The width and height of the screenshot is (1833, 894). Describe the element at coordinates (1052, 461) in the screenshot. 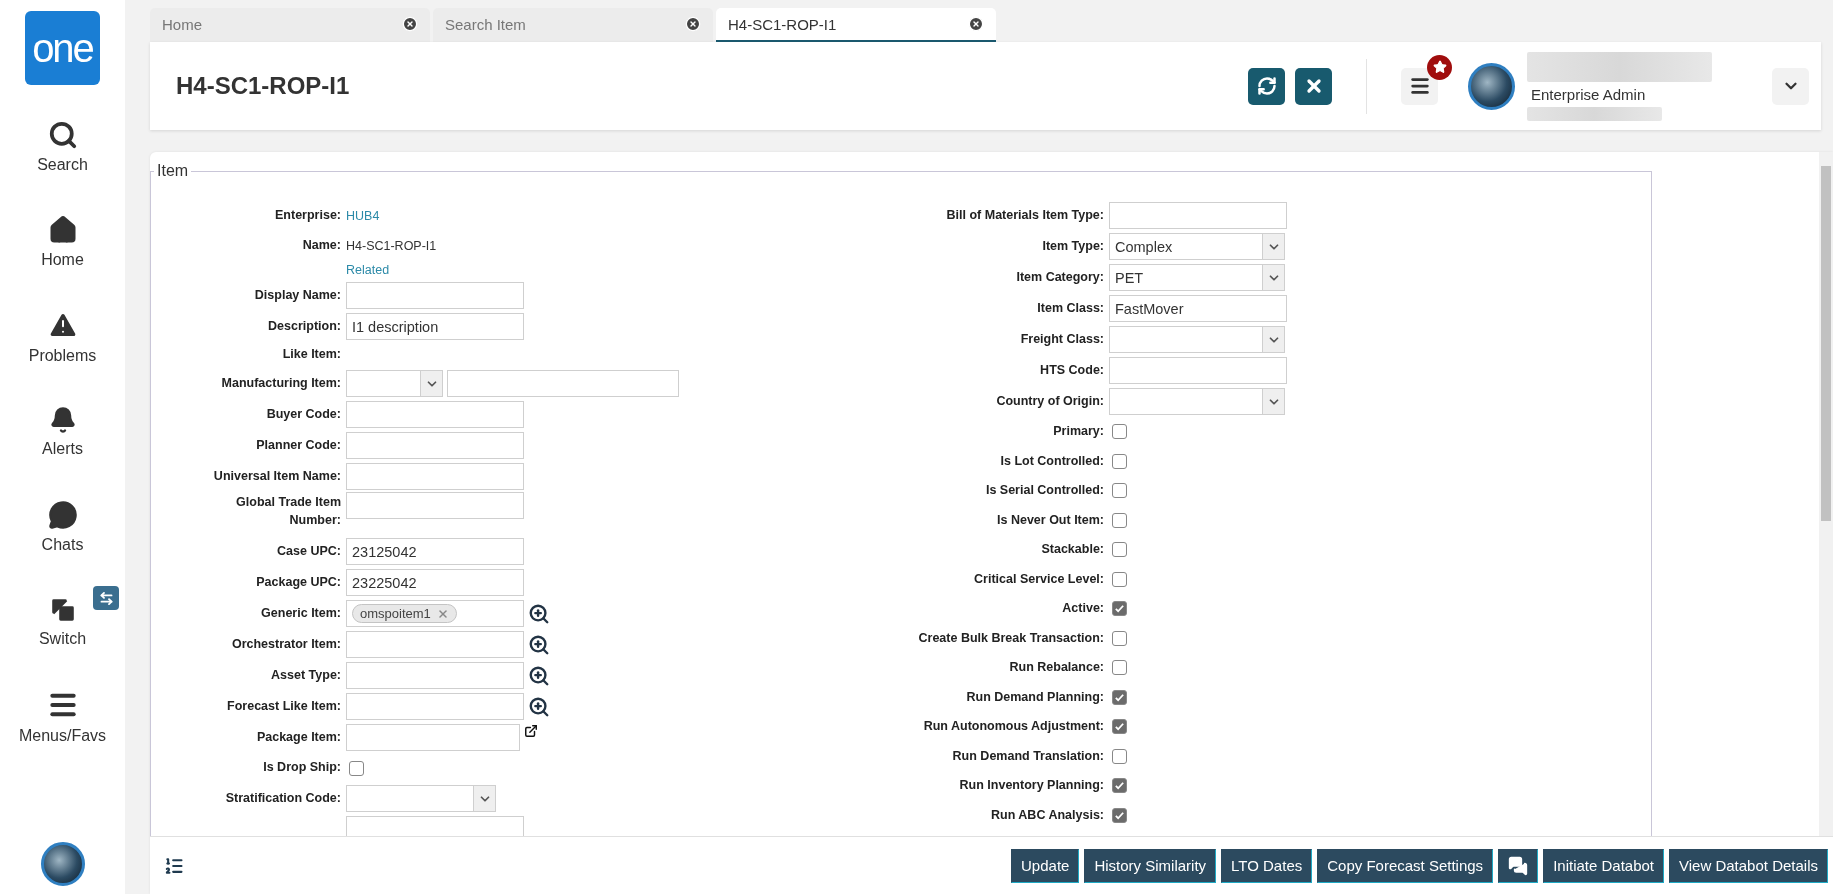

I see `field-label: Is Lot Controlled:` at that location.